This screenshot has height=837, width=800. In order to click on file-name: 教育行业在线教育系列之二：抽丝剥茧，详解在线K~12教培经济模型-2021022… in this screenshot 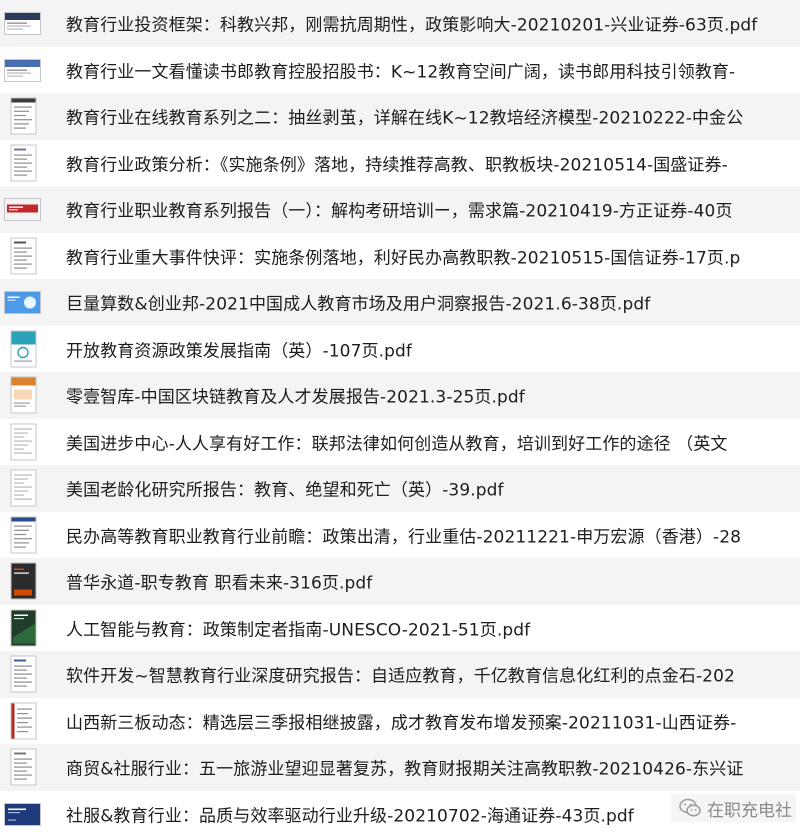, I will do `click(404, 116)`.